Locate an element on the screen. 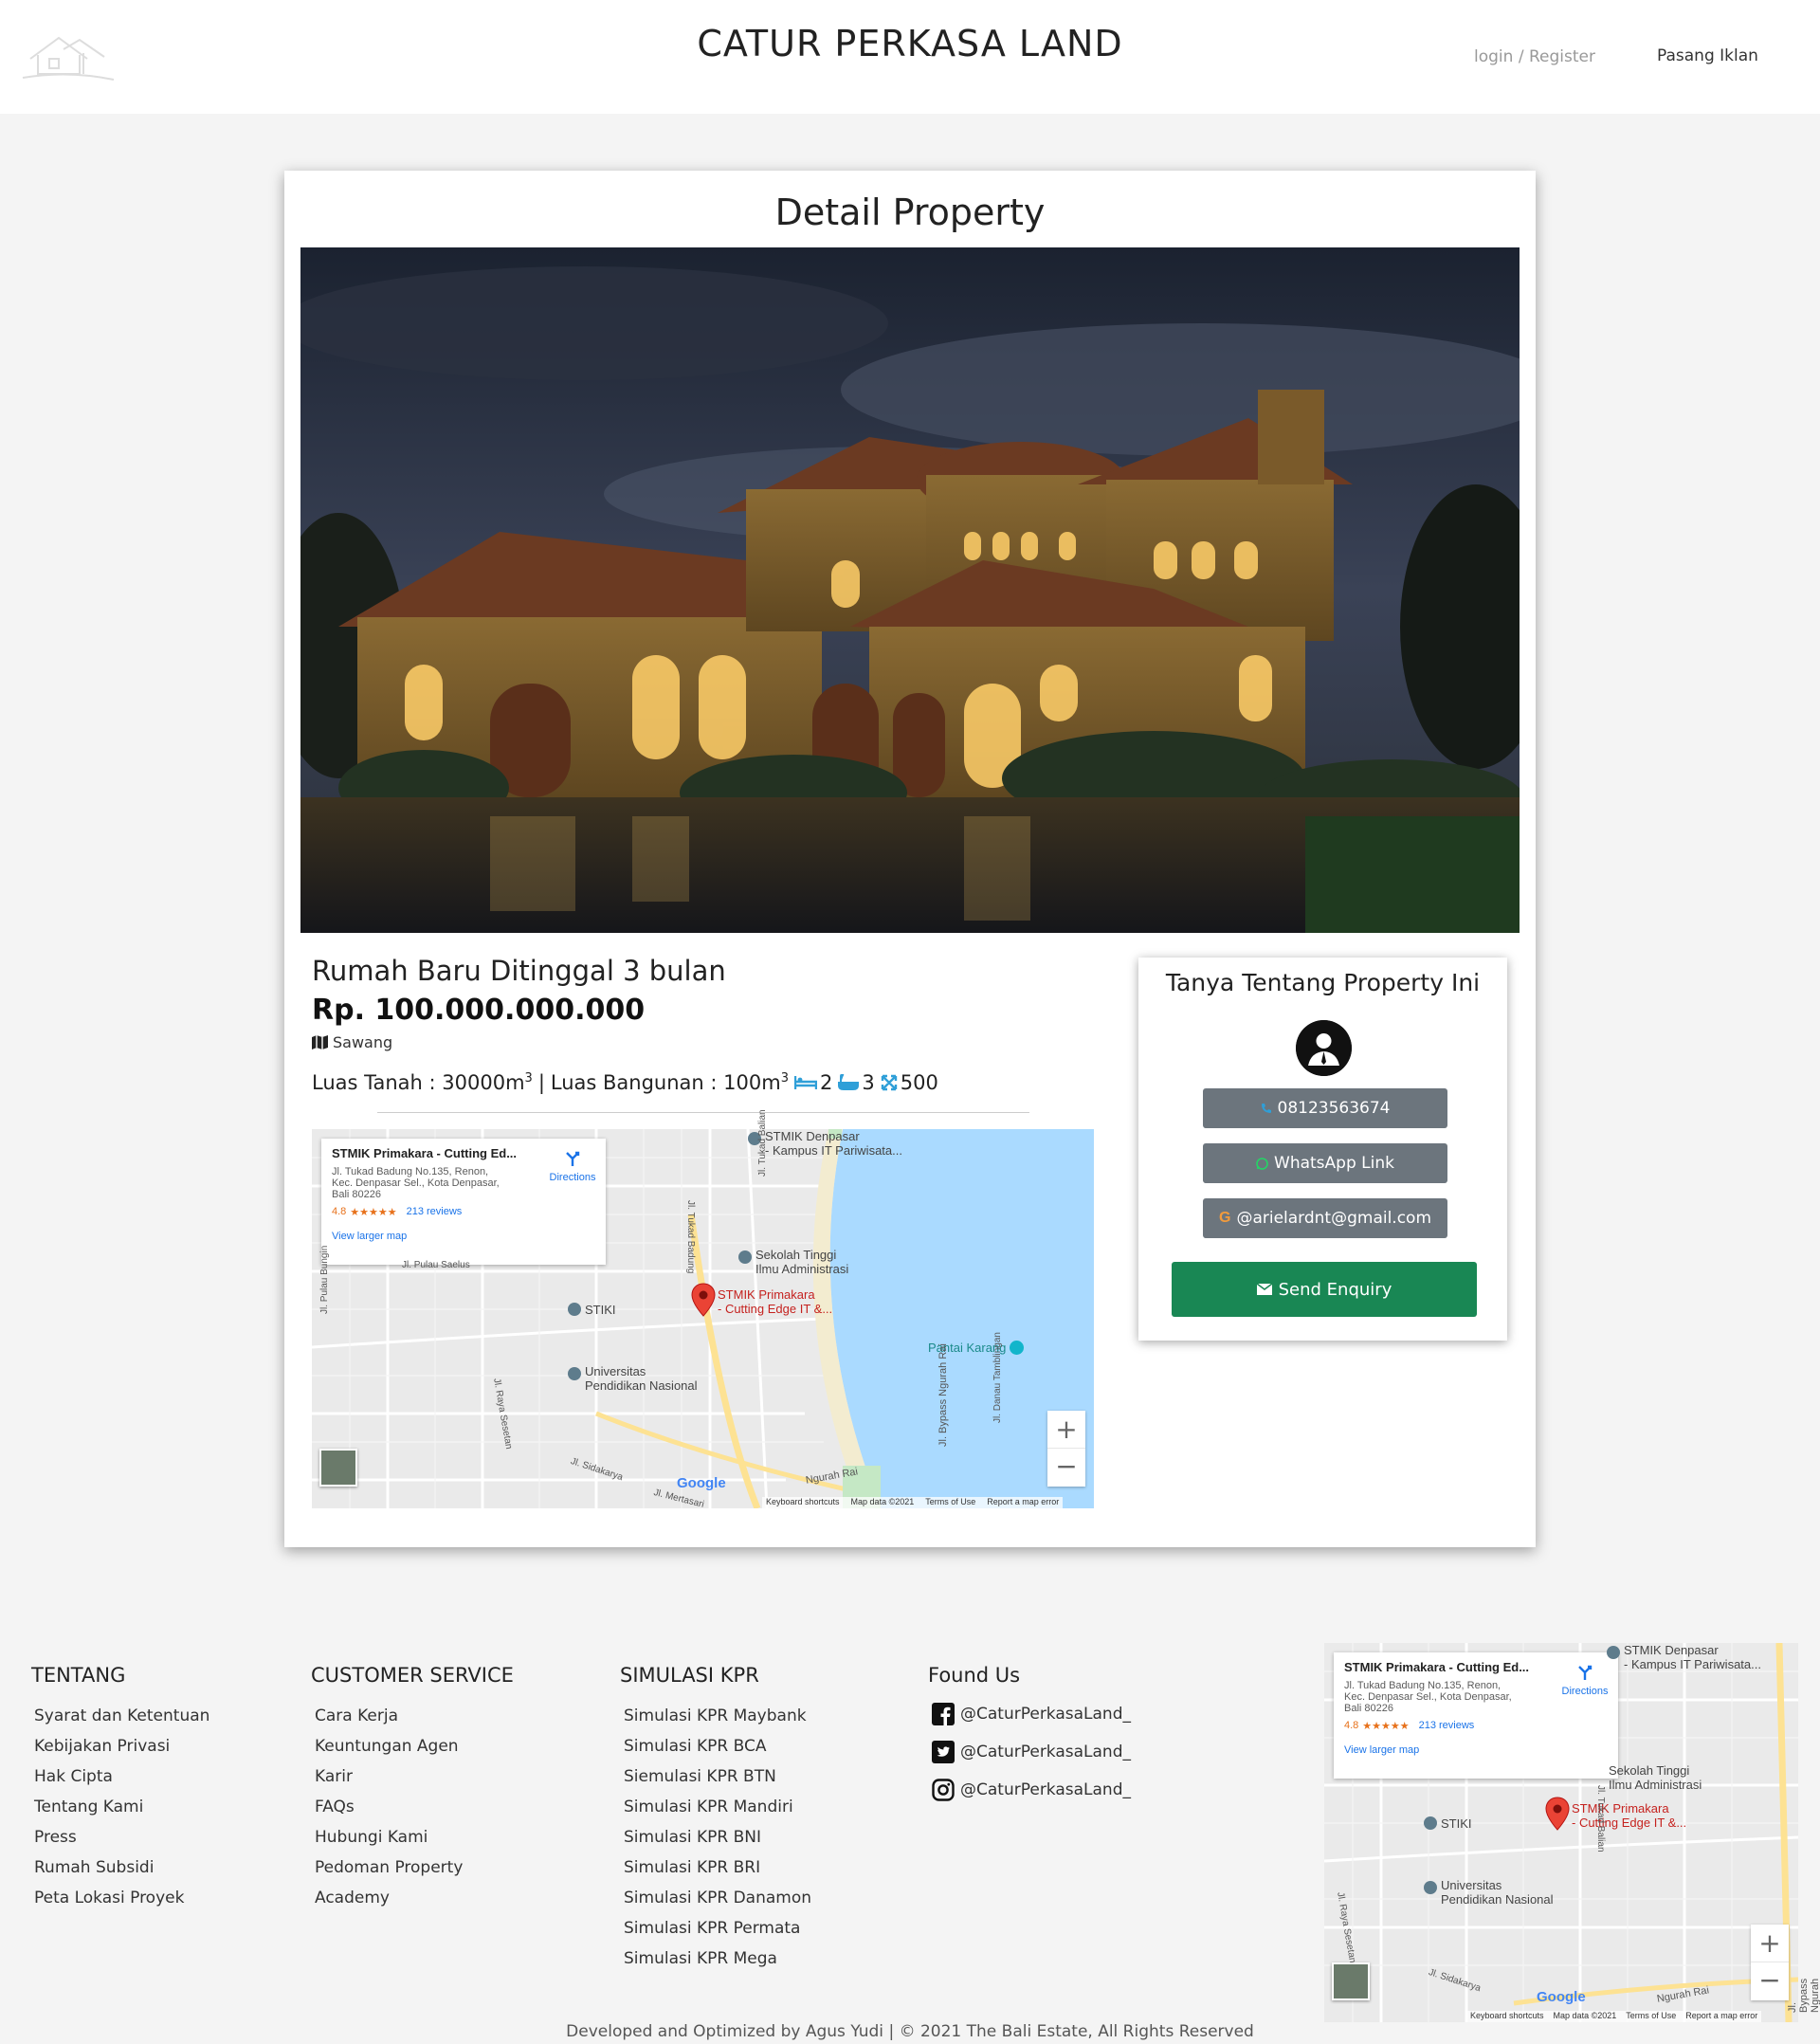 The height and width of the screenshot is (2044, 1820). footer-link: Simulasi KPR BNI is located at coordinates (717, 1837).